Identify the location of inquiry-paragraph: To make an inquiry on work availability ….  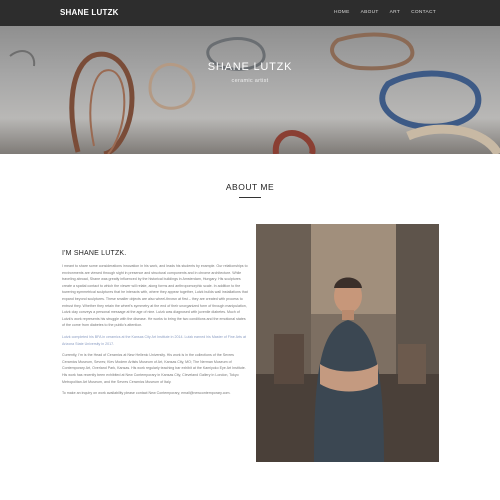
(146, 393).